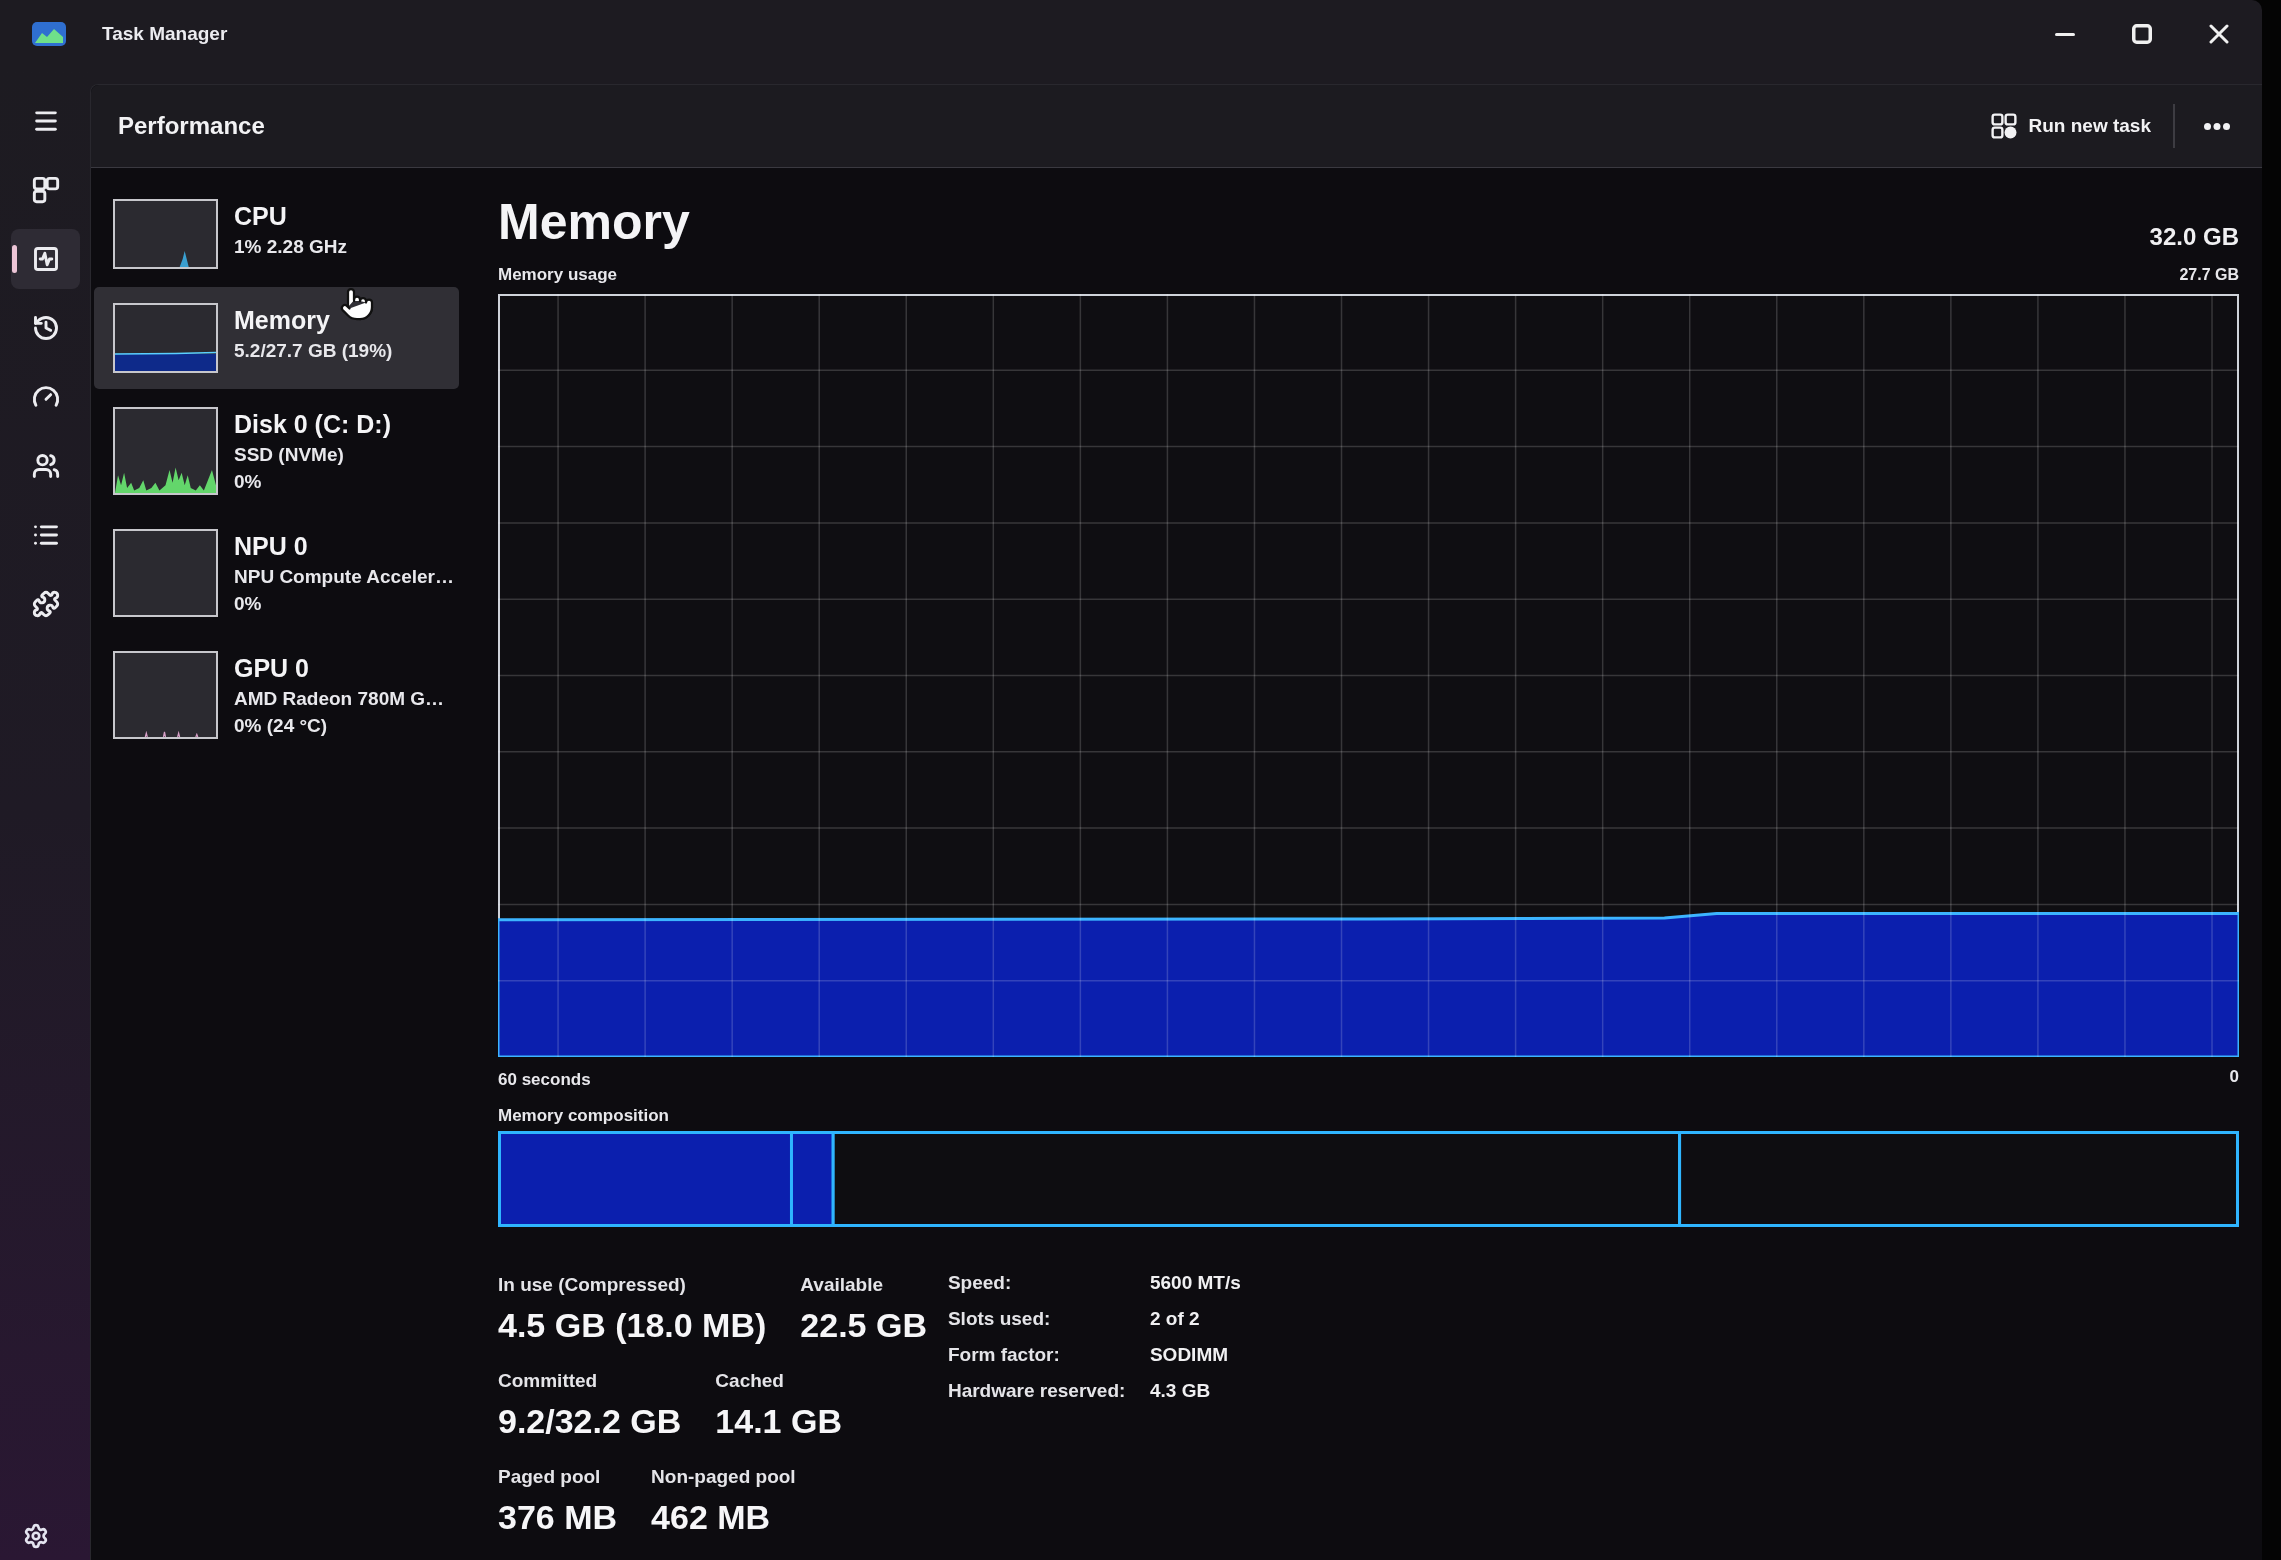 This screenshot has width=2281, height=1560. Describe the element at coordinates (778, 1421) in the screenshot. I see `stat-value: 14.1 GB` at that location.